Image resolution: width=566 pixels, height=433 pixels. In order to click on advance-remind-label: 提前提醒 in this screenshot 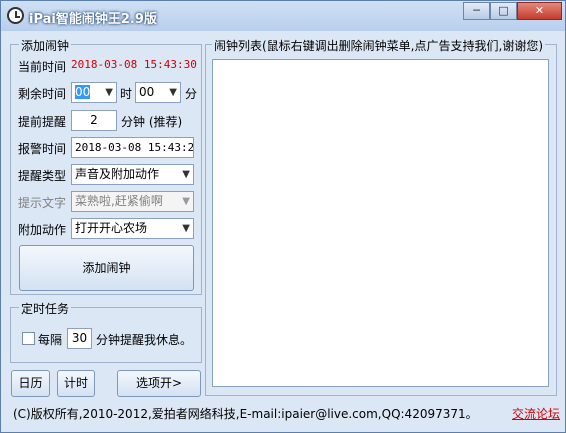, I will do `click(42, 122)`.